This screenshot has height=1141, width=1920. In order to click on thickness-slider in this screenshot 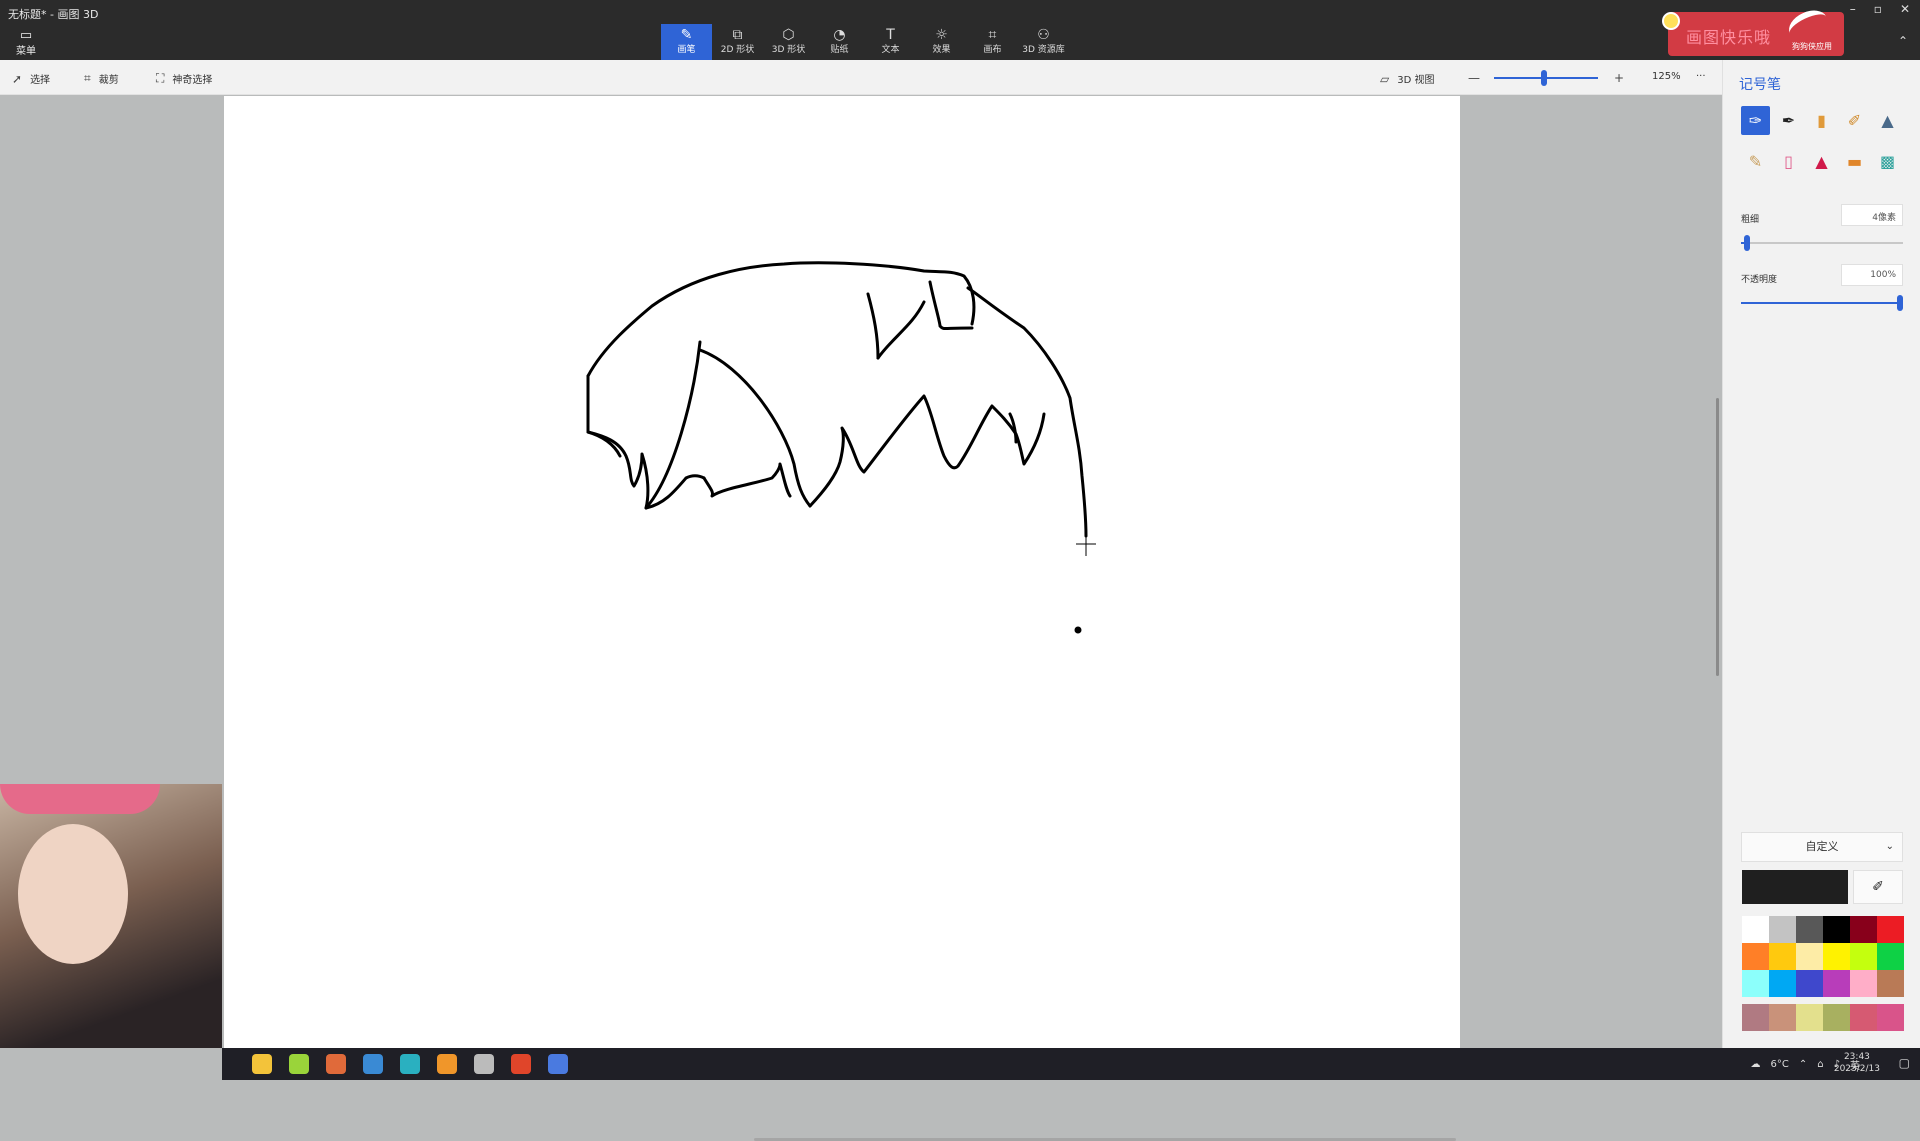, I will do `click(1822, 243)`.